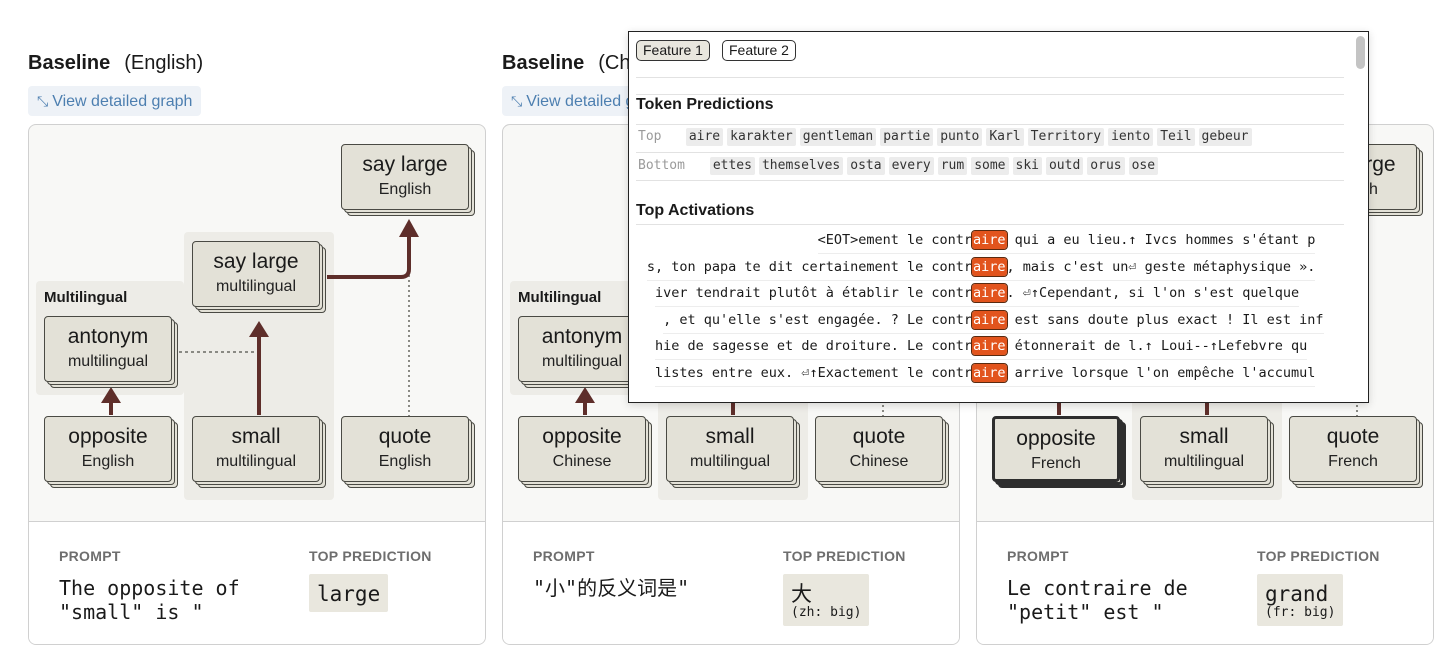 This screenshot has height=658, width=1456. What do you see at coordinates (695, 210) in the screenshot?
I see `top-activations-title: Top Activations` at bounding box center [695, 210].